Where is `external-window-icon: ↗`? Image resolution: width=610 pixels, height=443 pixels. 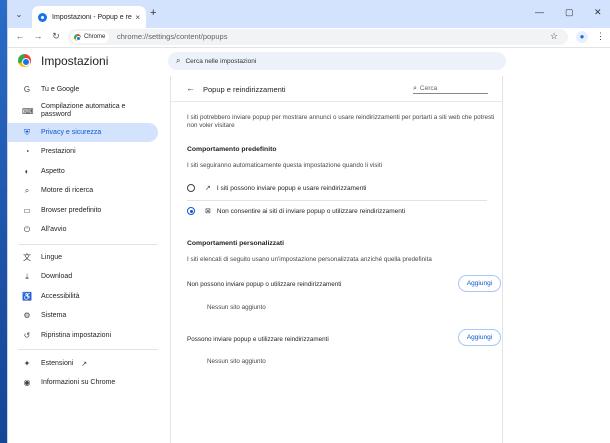
external-window-icon: ↗ is located at coordinates (208, 188).